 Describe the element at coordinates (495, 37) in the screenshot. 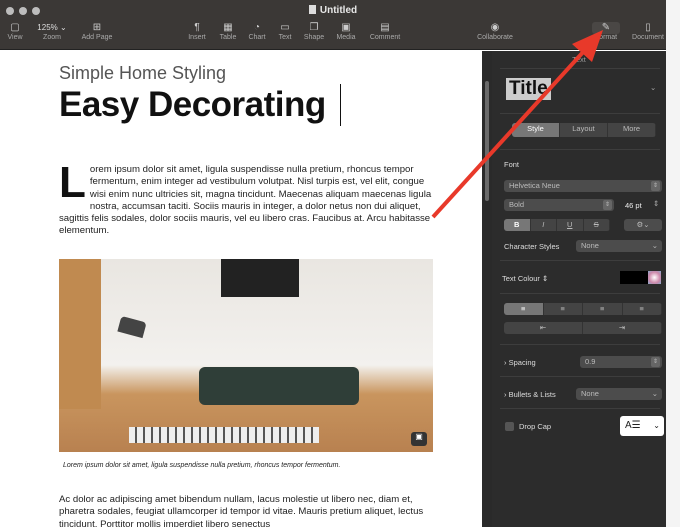

I see `collaborate-label: Collaborate` at that location.